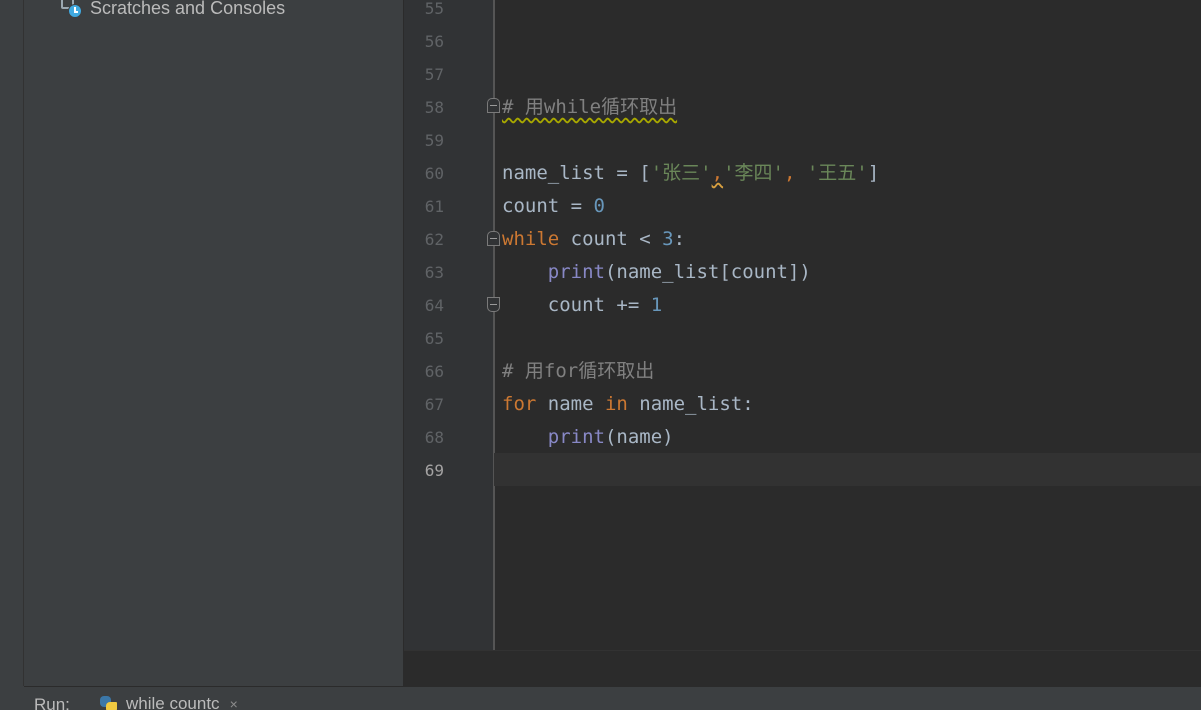 Image resolution: width=1201 pixels, height=710 pixels. Describe the element at coordinates (434, 470) in the screenshot. I see `line-number-current: 69` at that location.